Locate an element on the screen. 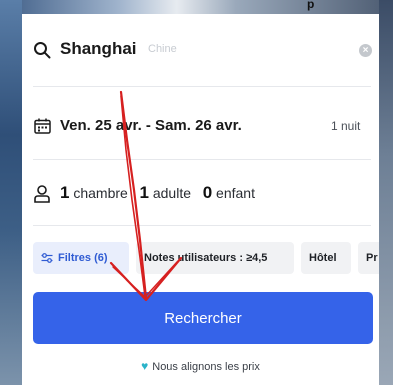 The image size is (393, 385). partial-chip-label: Pr is located at coordinates (372, 258).